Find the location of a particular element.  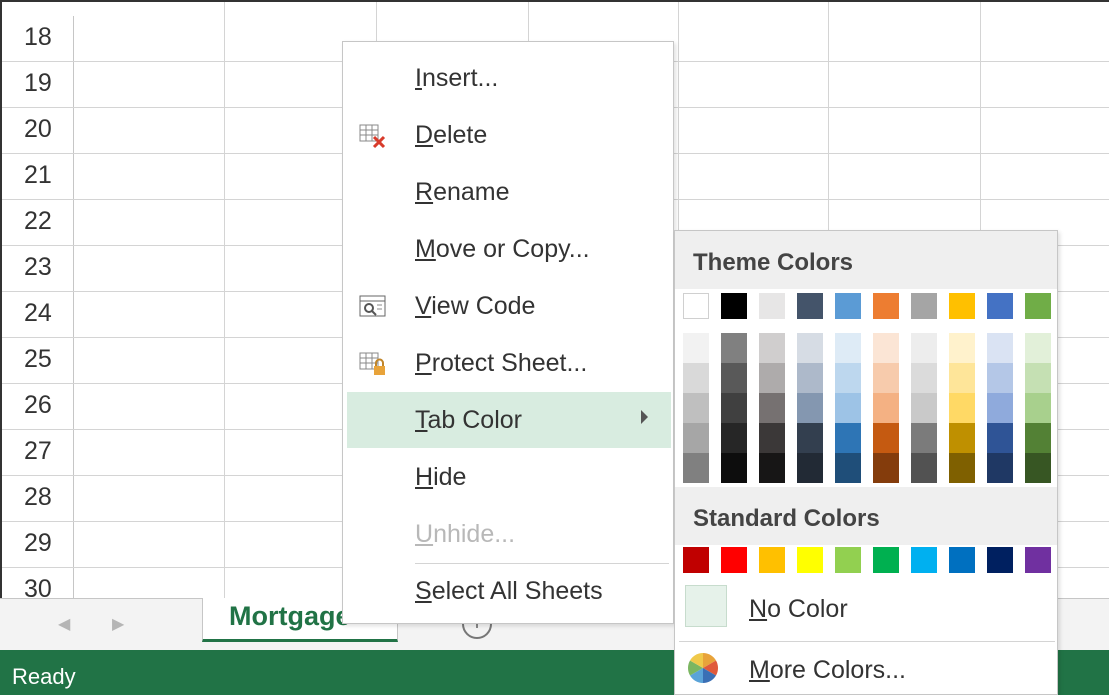

menu-item-label: View Code is located at coordinates (475, 306).